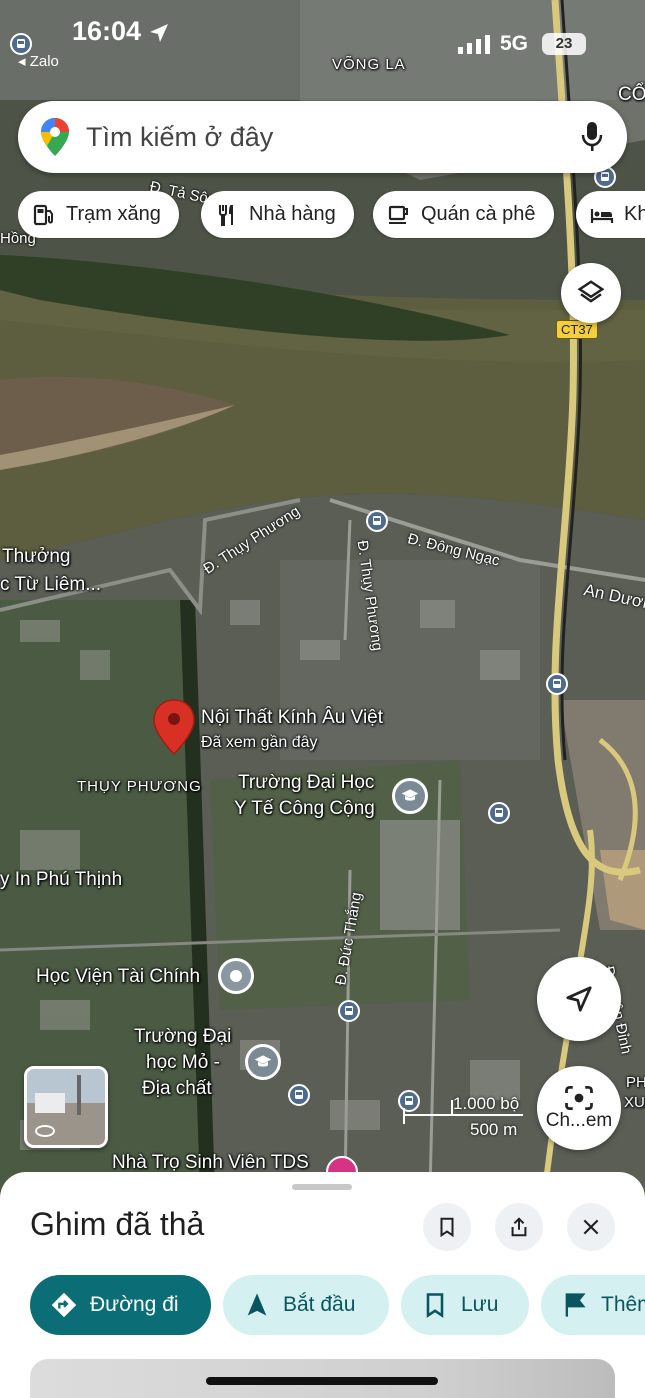 Image resolution: width=645 pixels, height=1398 pixels. Describe the element at coordinates (322, 1381) in the screenshot. I see `home-indicator` at that location.